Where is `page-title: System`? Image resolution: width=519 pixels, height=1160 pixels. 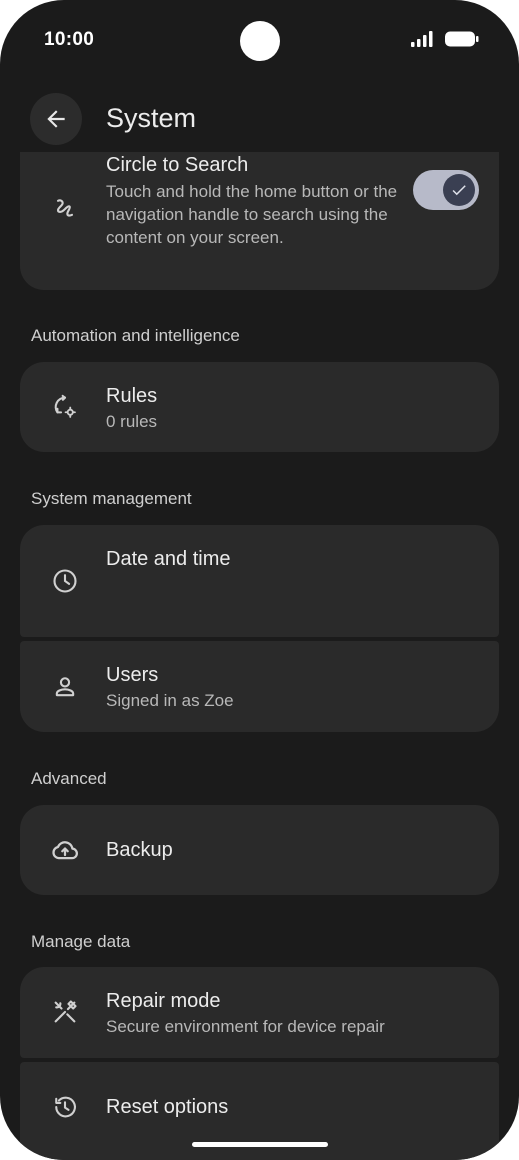
page-title: System is located at coordinates (151, 118).